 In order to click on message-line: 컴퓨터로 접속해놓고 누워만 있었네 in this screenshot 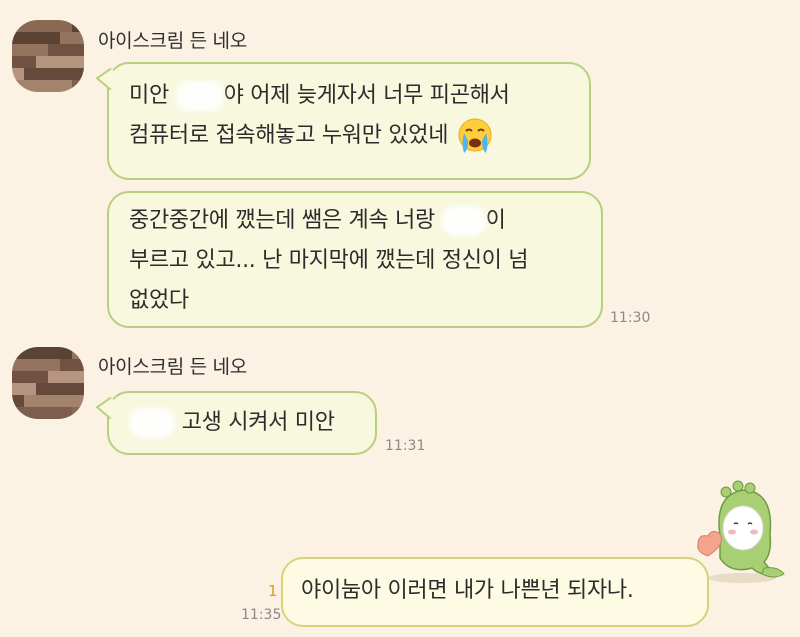, I will do `click(349, 136)`.